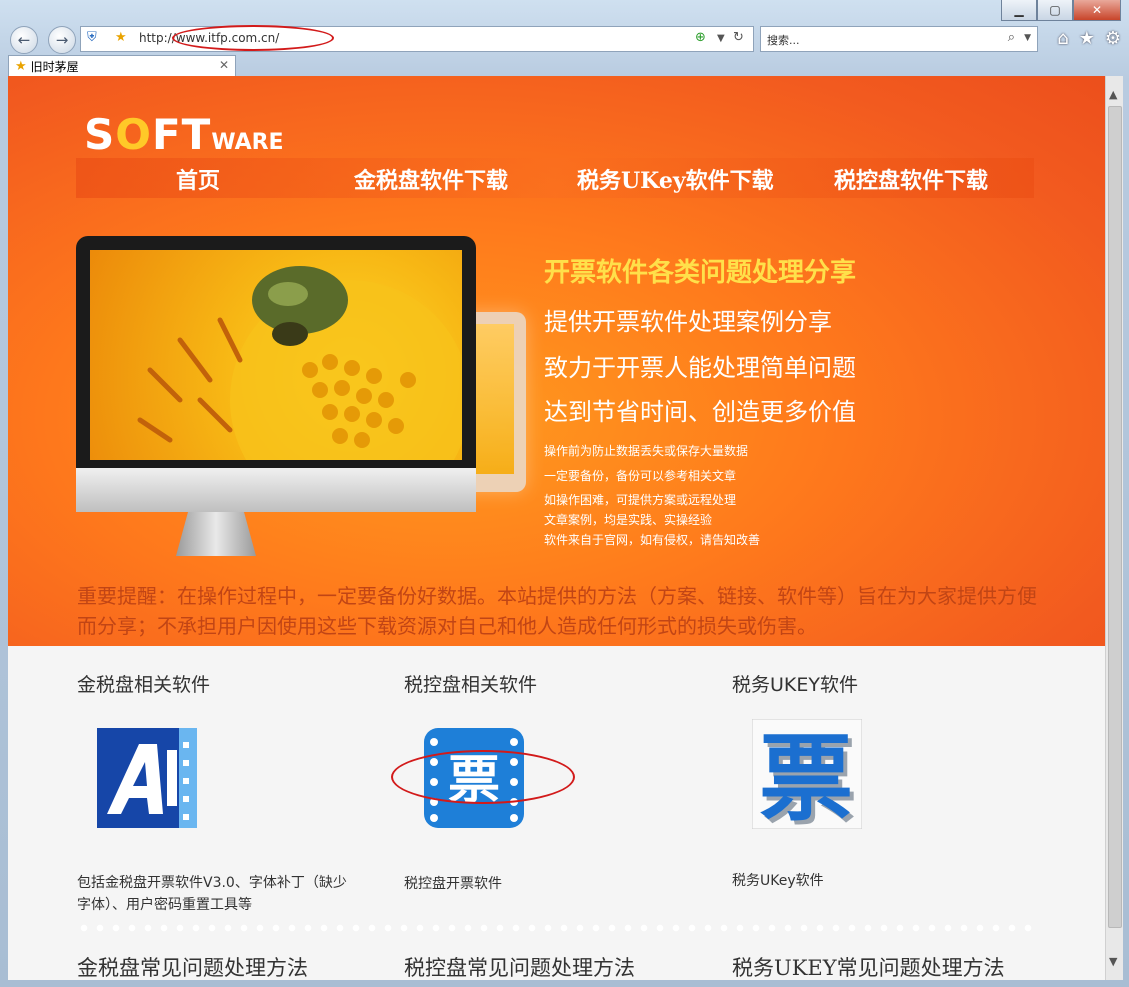  Describe the element at coordinates (519, 966) in the screenshot. I see `bottom-title-shuikongpan: 税控盘常见问题处理方法` at that location.